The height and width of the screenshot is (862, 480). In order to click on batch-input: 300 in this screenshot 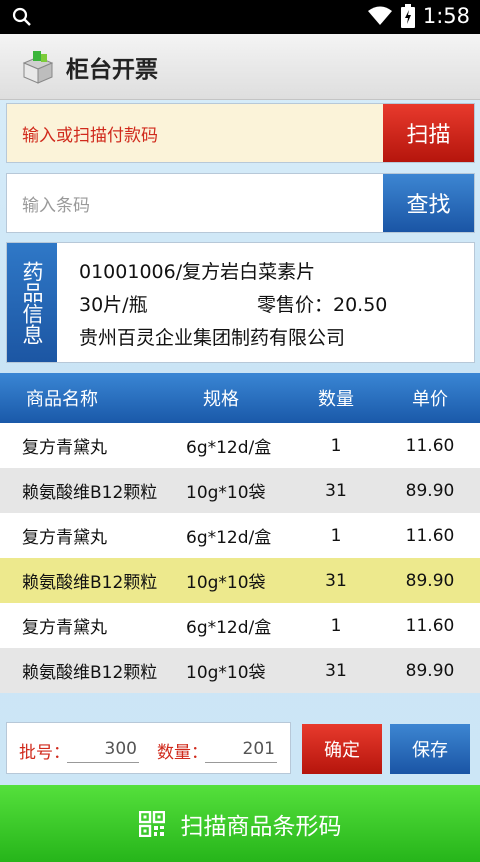, I will do `click(103, 748)`.